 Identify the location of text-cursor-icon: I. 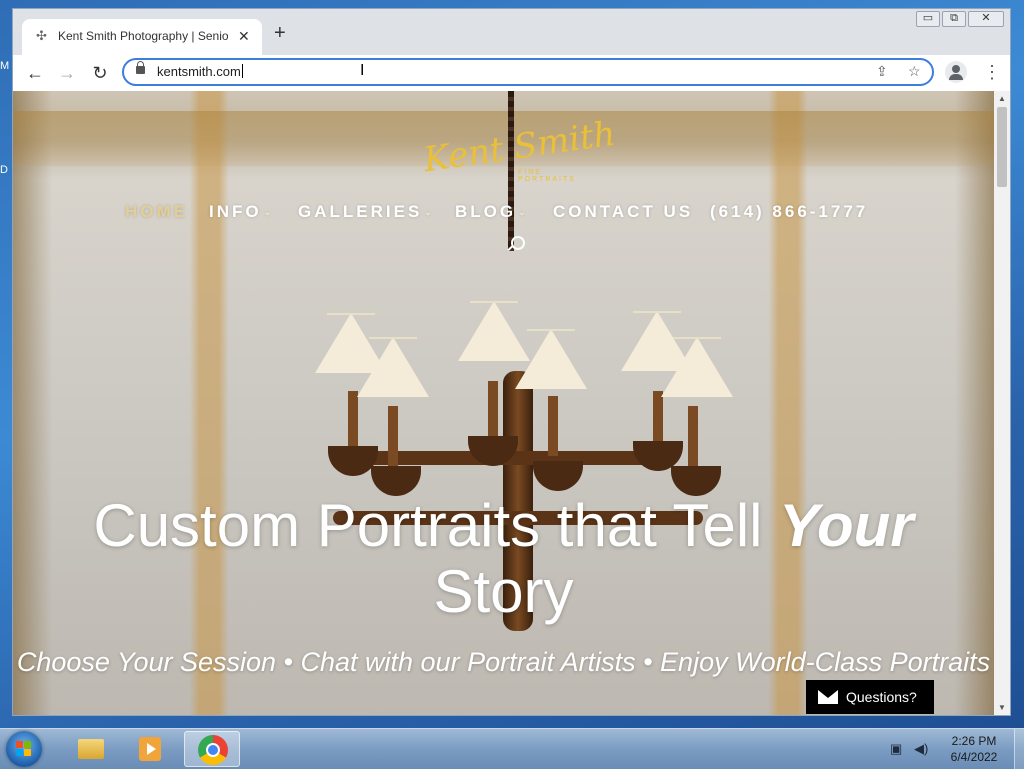
(362, 70).